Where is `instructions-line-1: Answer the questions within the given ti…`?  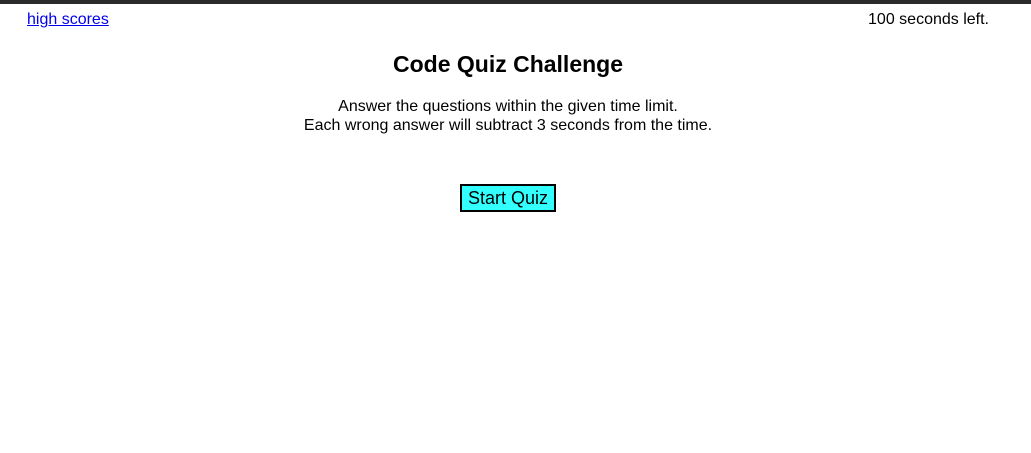 instructions-line-1: Answer the questions within the given ti… is located at coordinates (508, 106).